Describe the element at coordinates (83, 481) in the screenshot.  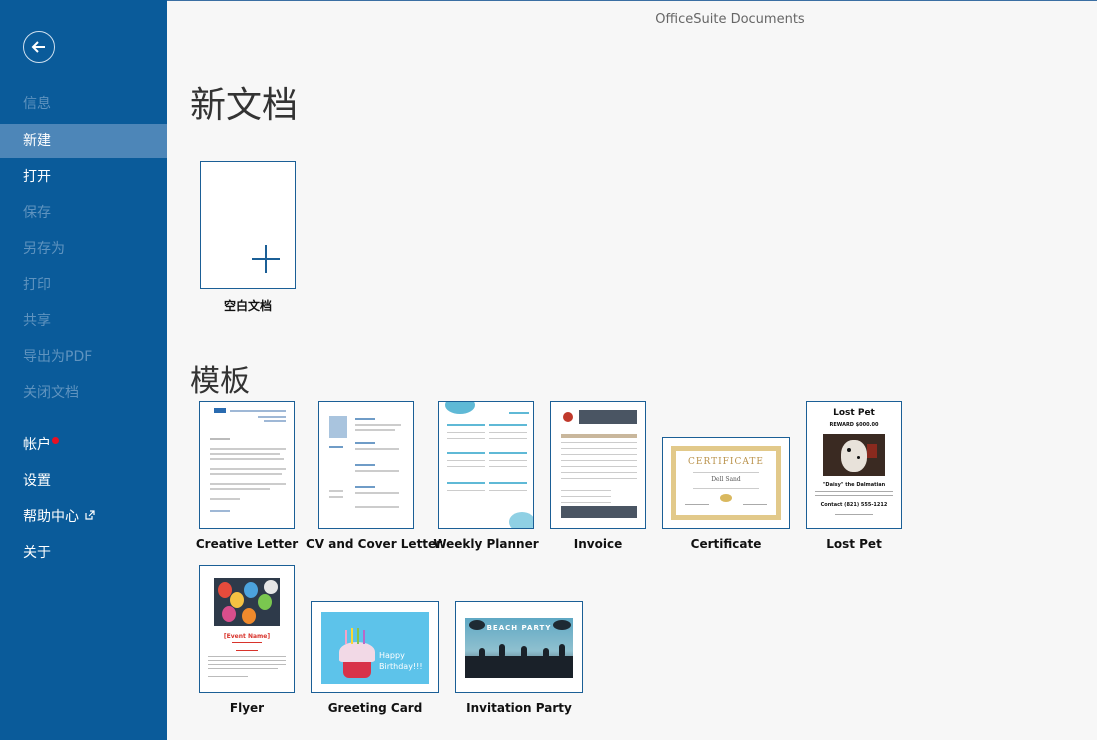
I see `sidebar-item-settings: 设置` at that location.